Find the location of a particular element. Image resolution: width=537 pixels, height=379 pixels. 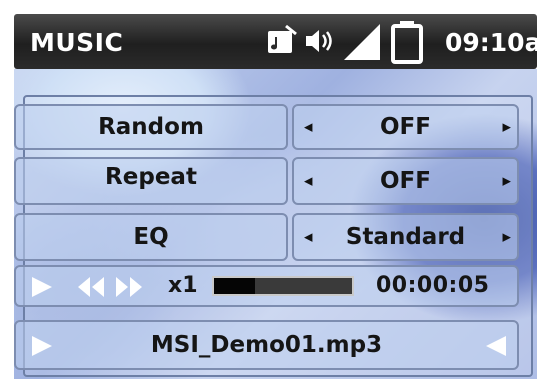

player-controls: x1 00:00:05 is located at coordinates (266, 286).